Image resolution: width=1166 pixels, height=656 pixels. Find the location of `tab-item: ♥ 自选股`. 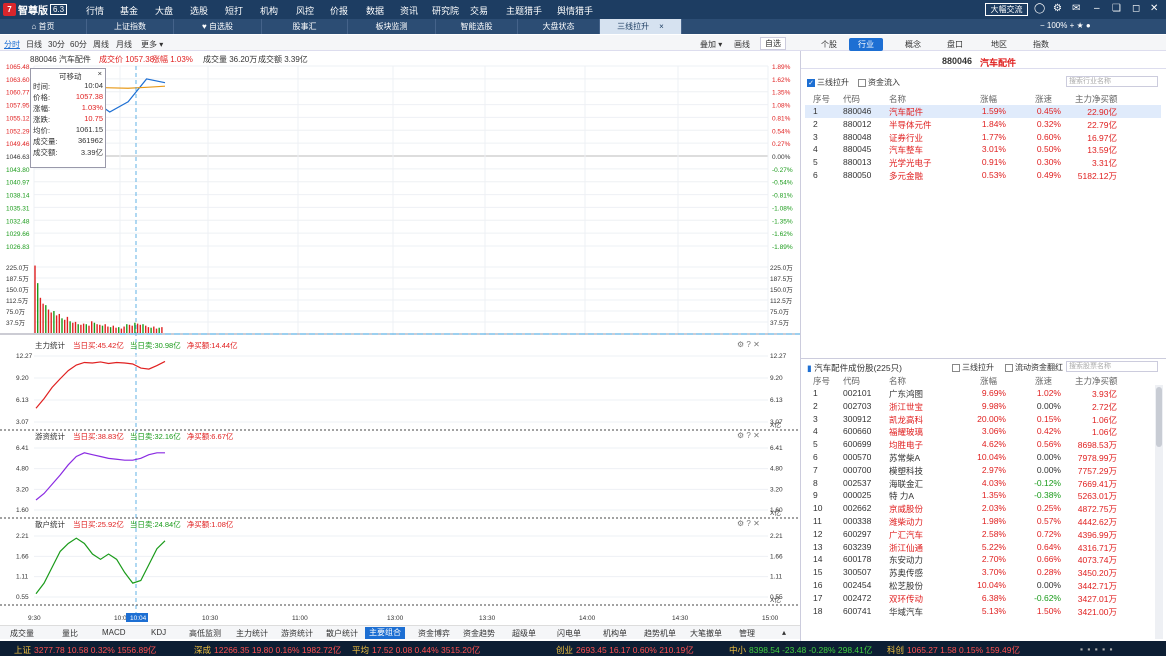

tab-item: ♥ 自选股 is located at coordinates (218, 26).